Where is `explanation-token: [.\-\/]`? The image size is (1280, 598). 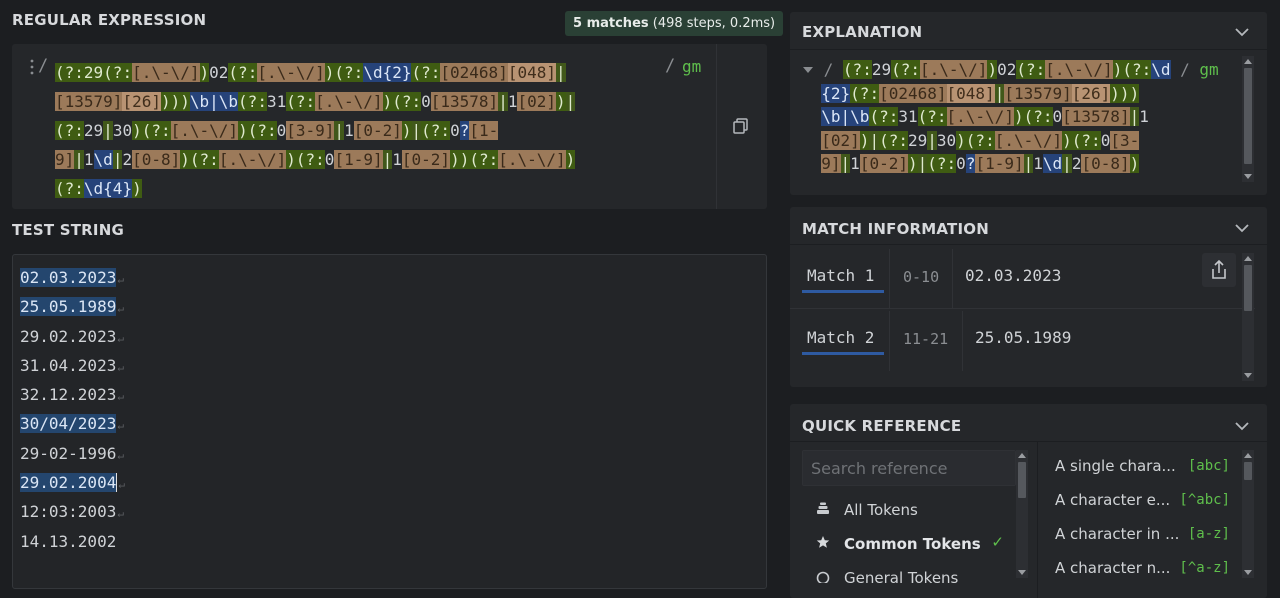 explanation-token: [.\-\/] is located at coordinates (1028, 140).